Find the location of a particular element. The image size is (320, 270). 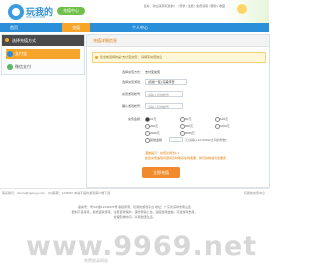

nav-item-recharge: 充值 is located at coordinates (76, 27).